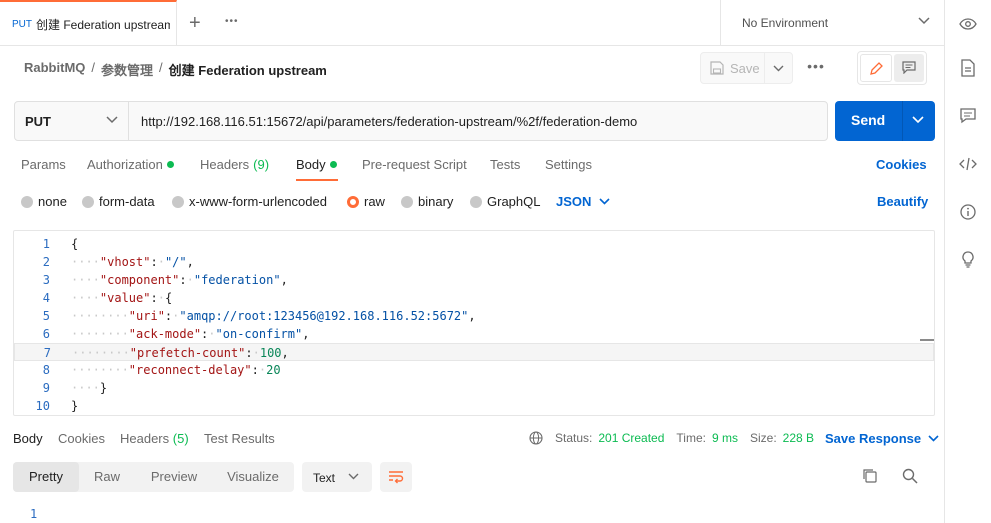 This screenshot has height=523, width=991. I want to click on eye-icon, so click(968, 24).